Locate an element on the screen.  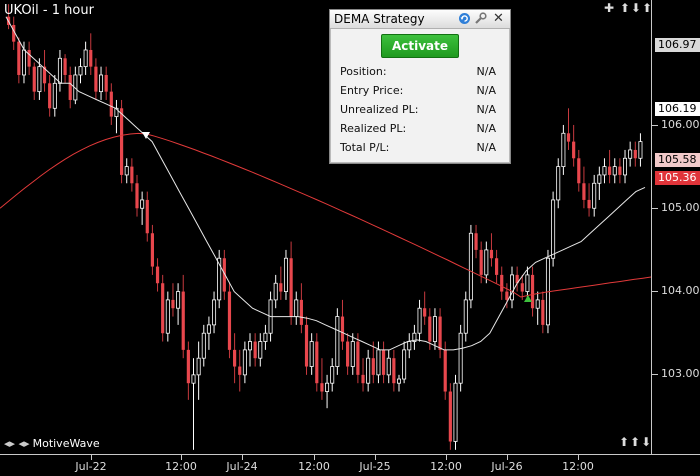
x-tick-label: Jul-22 is located at coordinates (91, 466).